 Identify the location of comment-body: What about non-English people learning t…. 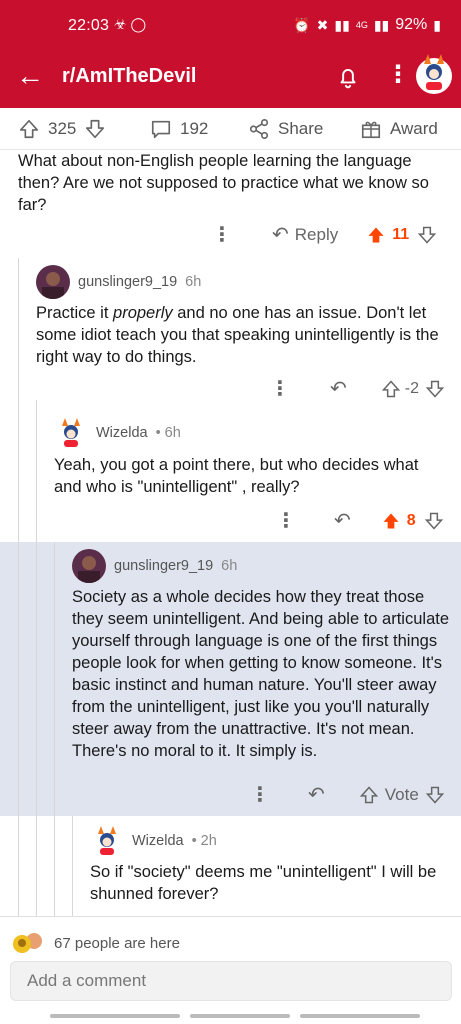
(223, 183).